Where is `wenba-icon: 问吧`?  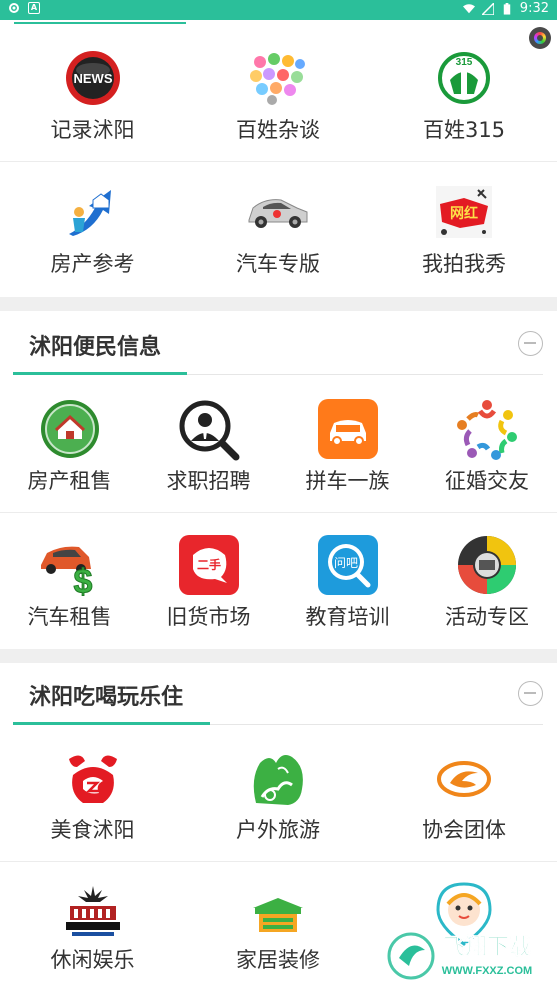 wenba-icon: 问吧 is located at coordinates (347, 565).